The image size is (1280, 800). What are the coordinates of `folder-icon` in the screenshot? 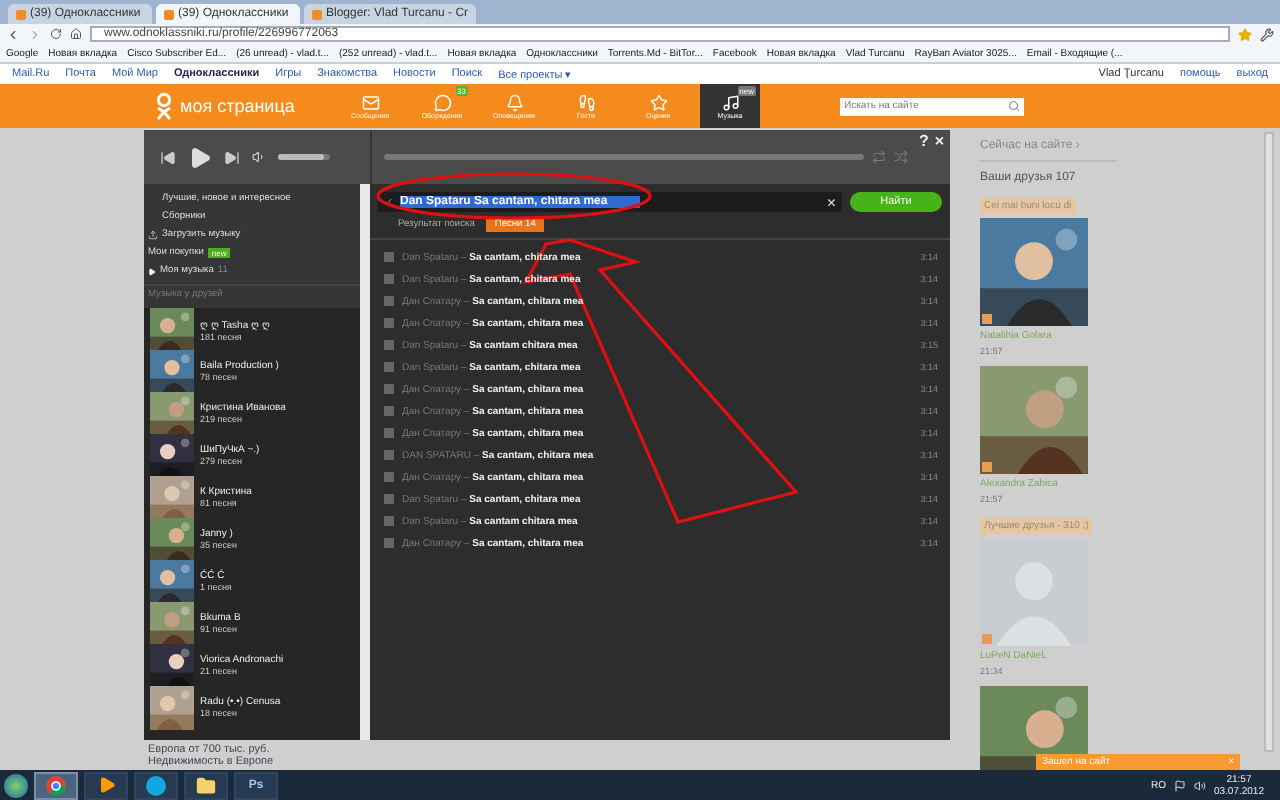 It's located at (206, 785).